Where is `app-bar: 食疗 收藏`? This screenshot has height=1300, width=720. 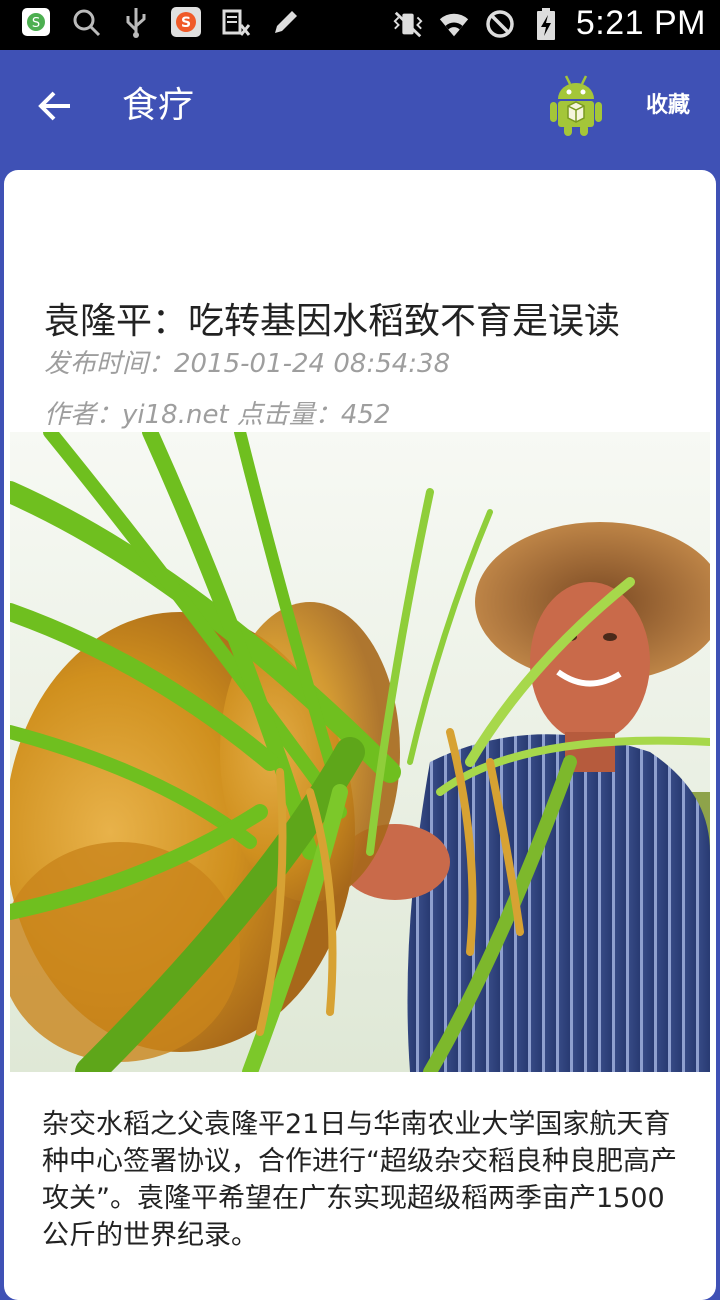 app-bar: 食疗 收藏 is located at coordinates (360, 106).